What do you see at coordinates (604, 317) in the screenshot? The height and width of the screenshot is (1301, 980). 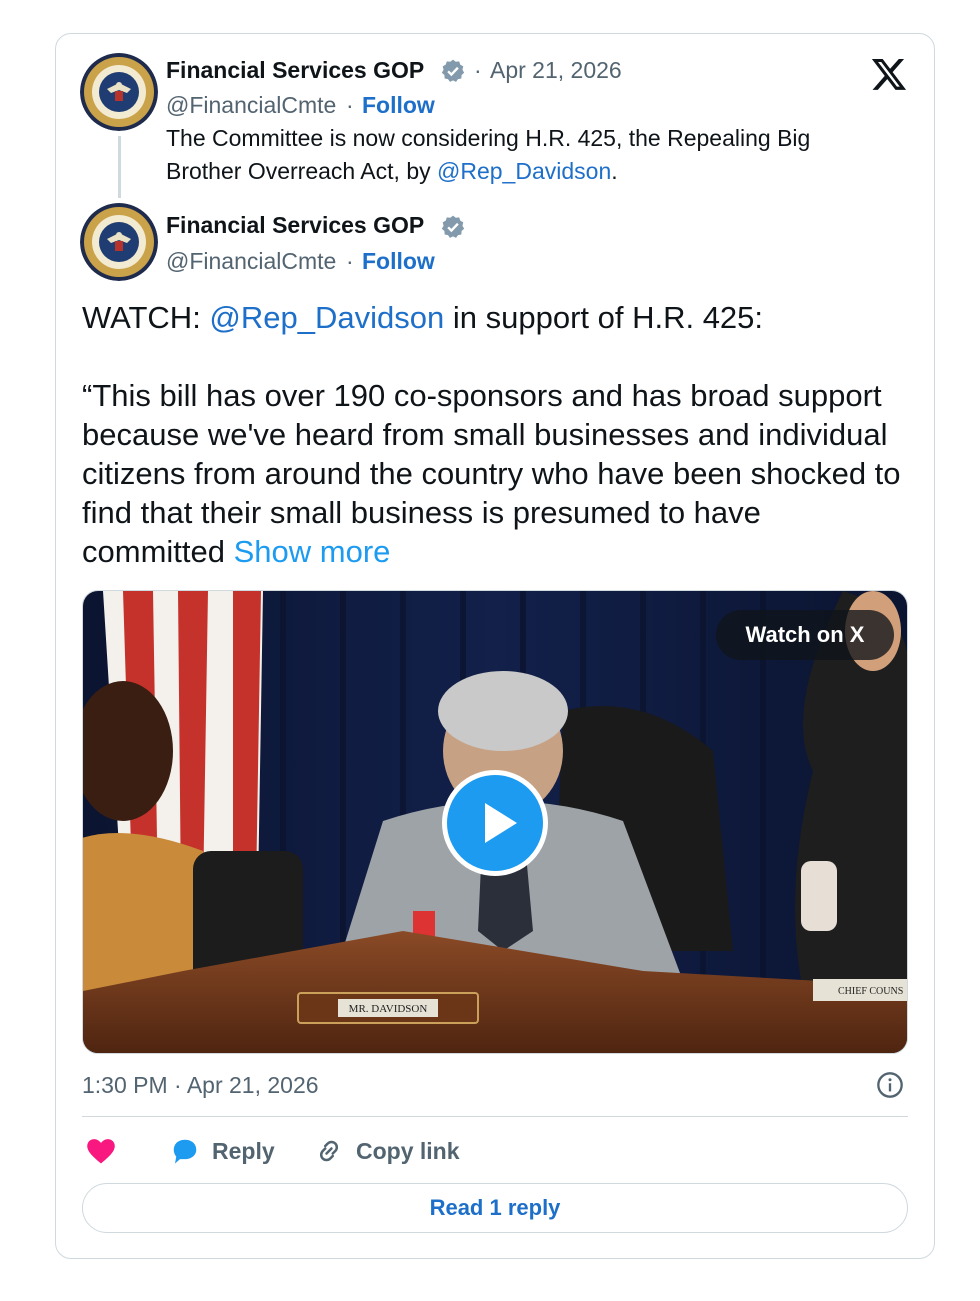 I see `tweet-line1-suffix: in support of H.R. 425:` at bounding box center [604, 317].